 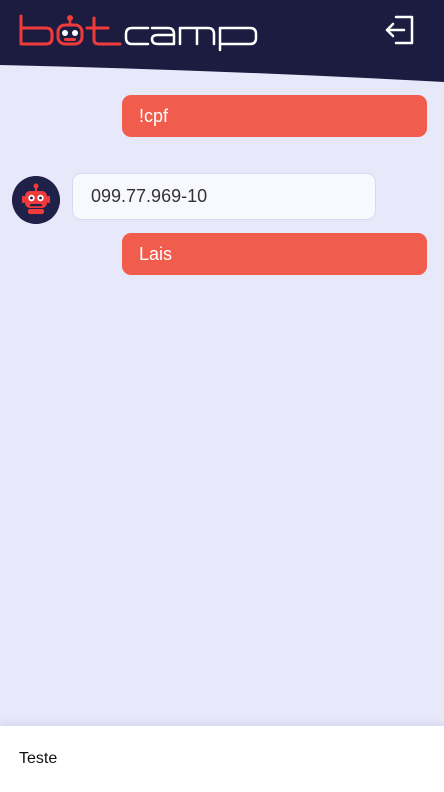 I want to click on user-message-bubble: Lais, so click(x=274, y=254).